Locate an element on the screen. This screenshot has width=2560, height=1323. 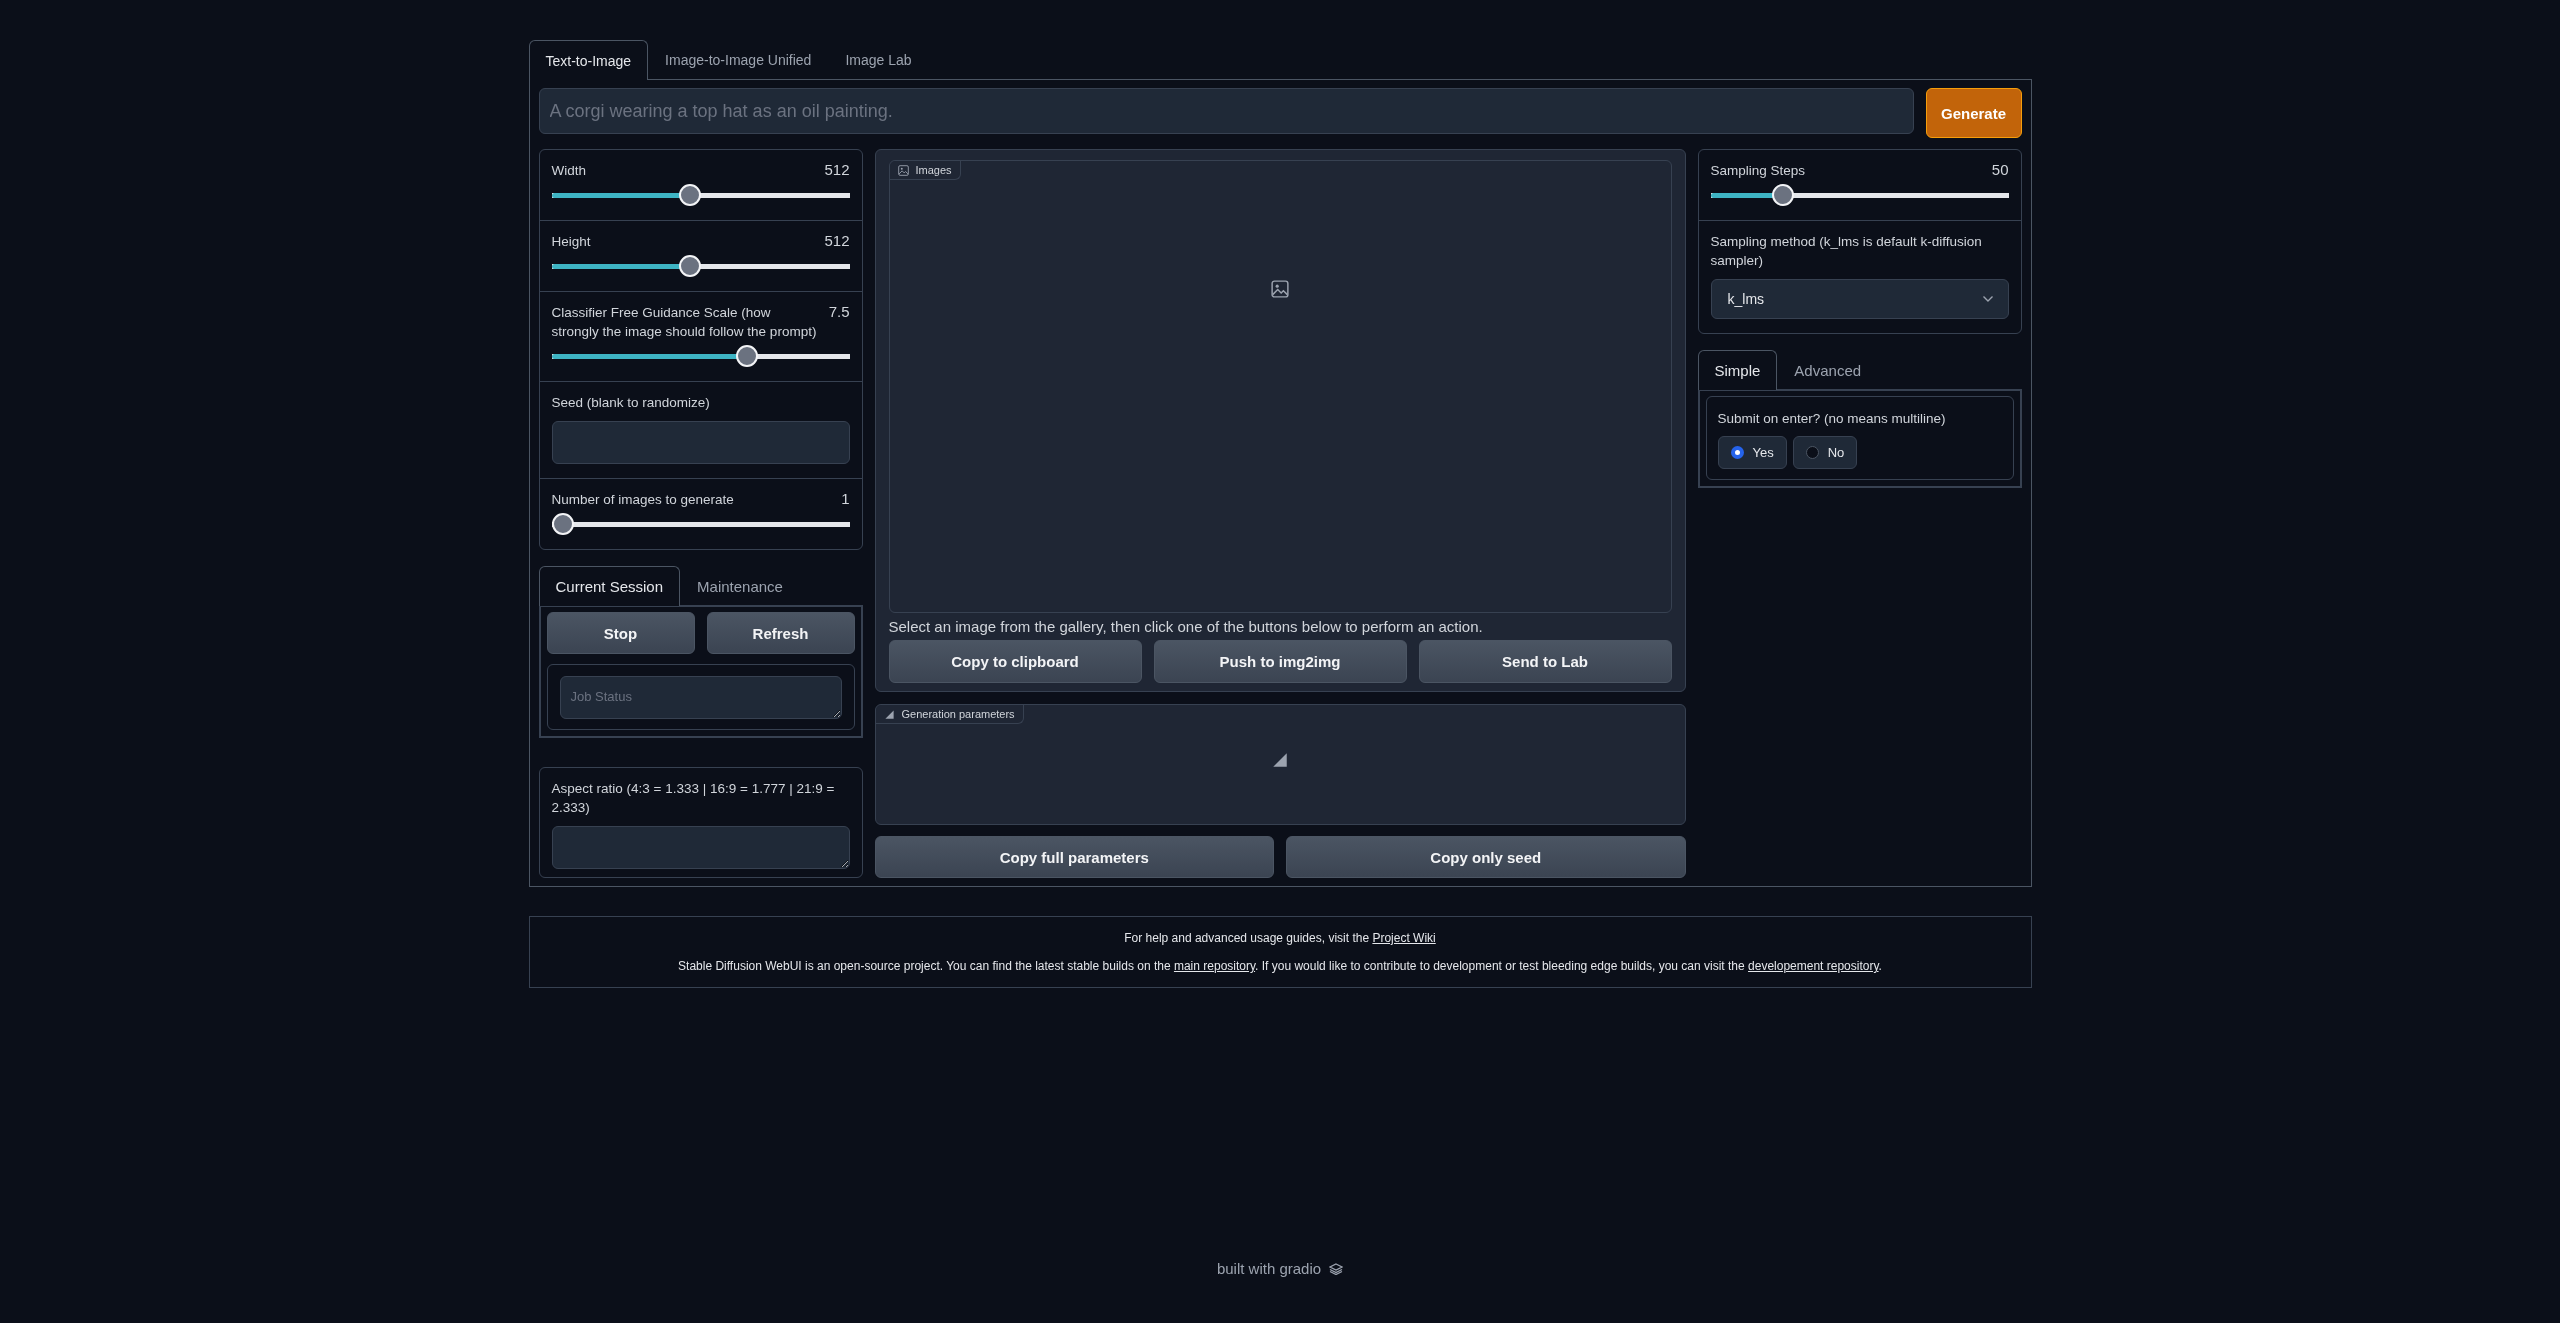
tab: Image-to-Image Unified is located at coordinates (738, 59).